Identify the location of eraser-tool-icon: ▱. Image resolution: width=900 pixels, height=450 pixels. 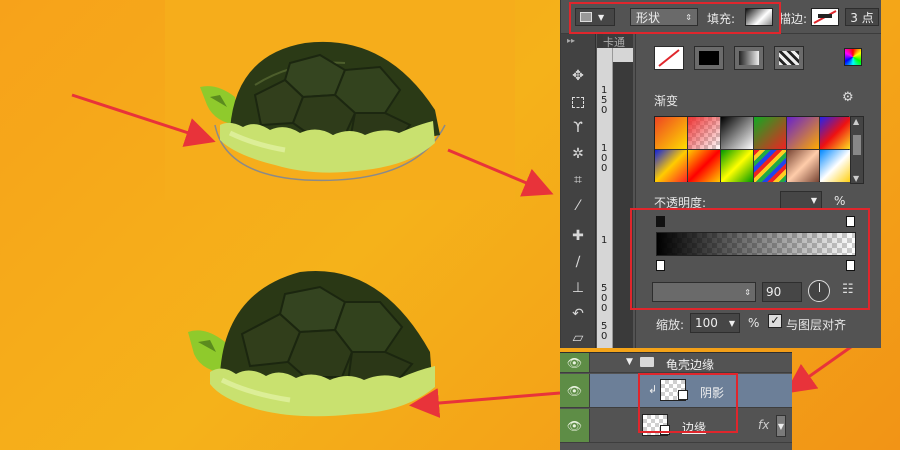
(578, 338).